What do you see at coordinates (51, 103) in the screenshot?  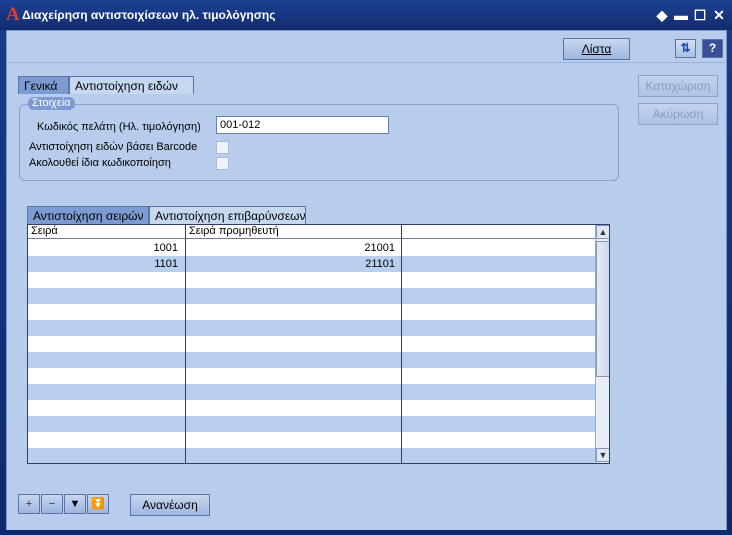 I see `groupbox-legend: Στοιχεία` at bounding box center [51, 103].